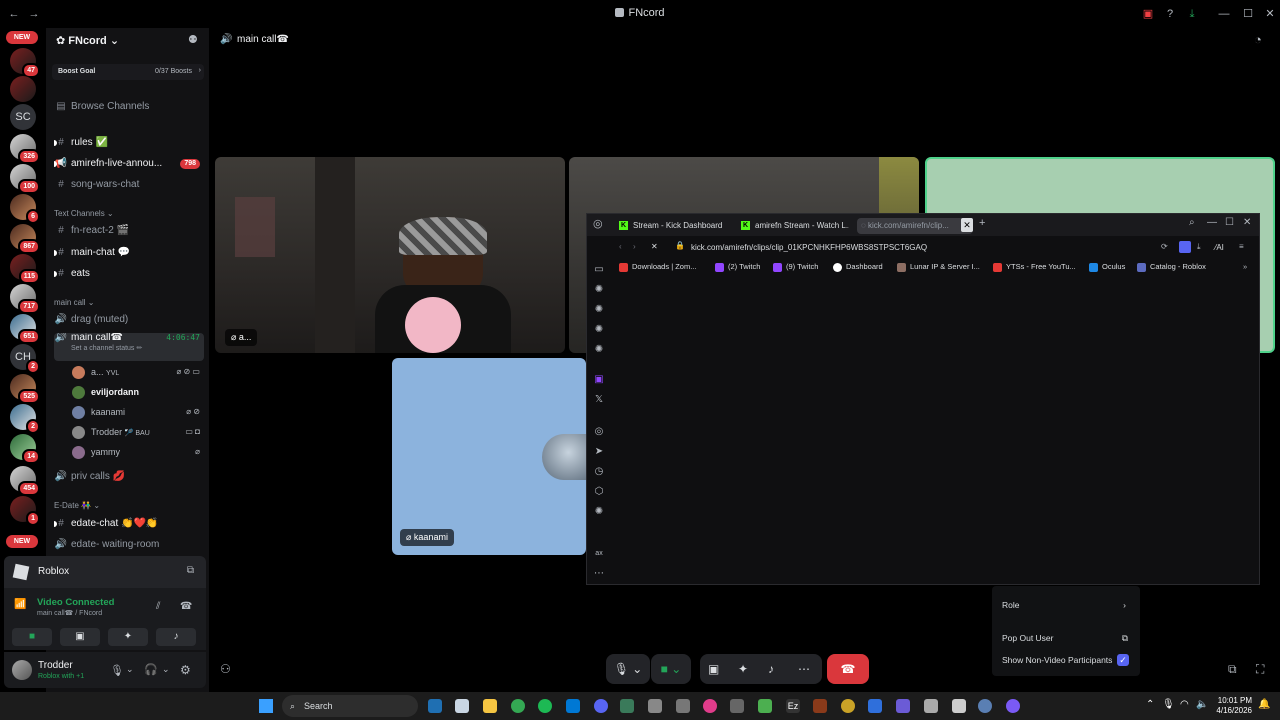 This screenshot has height=720, width=1280. I want to click on screen-share-button: ▣, so click(80, 637).